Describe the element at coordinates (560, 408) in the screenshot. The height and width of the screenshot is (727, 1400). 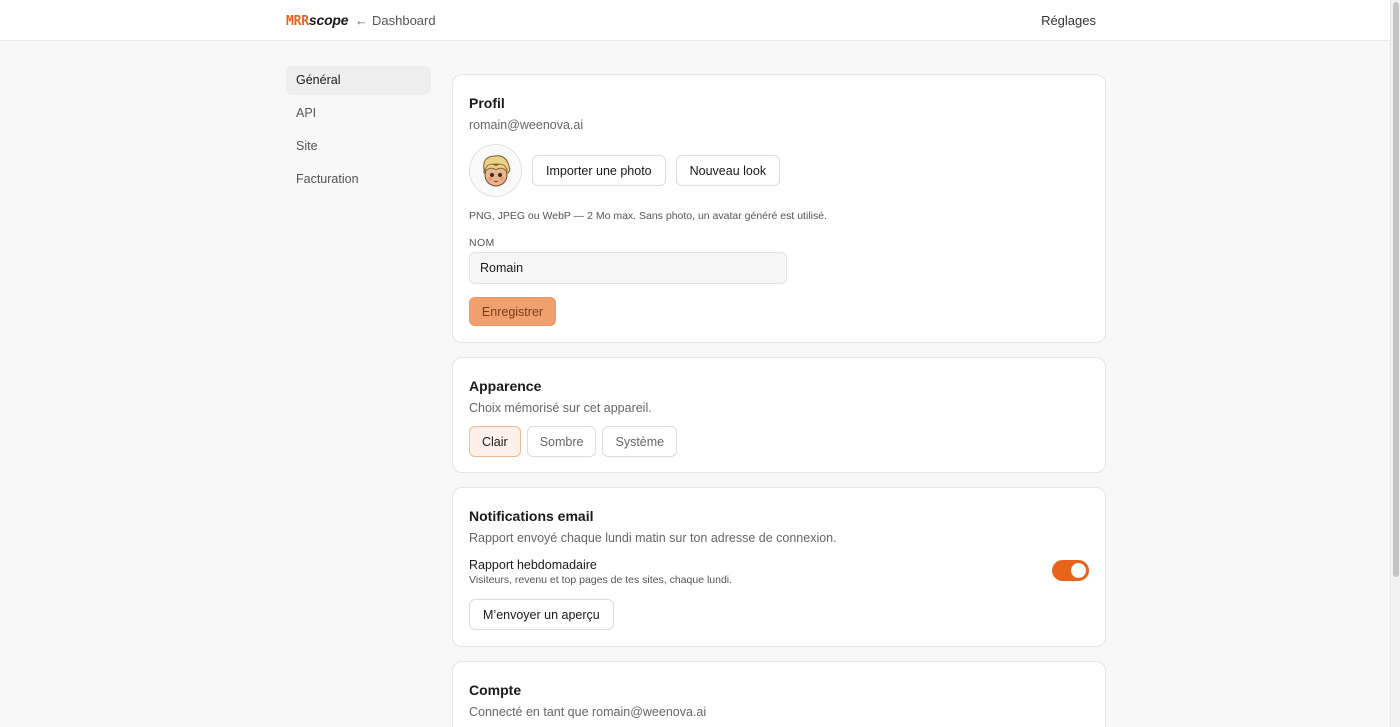
I see `apparence-subtitle: Choix mémorisé sur cet appareil.` at that location.